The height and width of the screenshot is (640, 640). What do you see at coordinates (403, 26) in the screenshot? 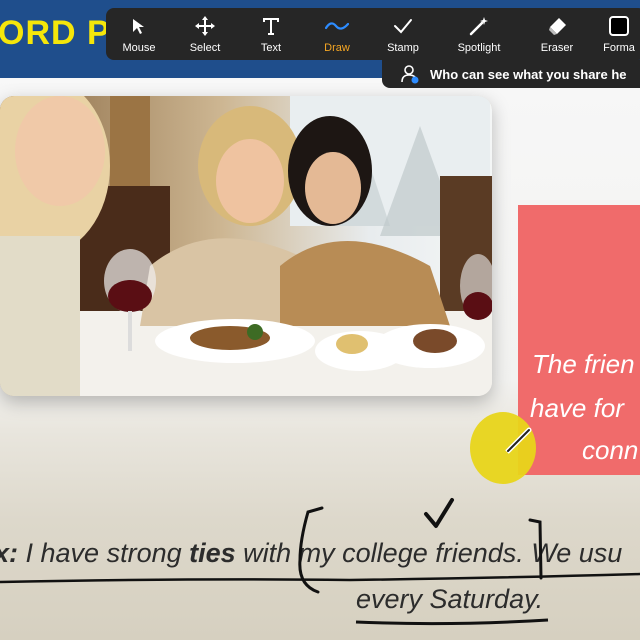
I see `checkmark-icon` at bounding box center [403, 26].